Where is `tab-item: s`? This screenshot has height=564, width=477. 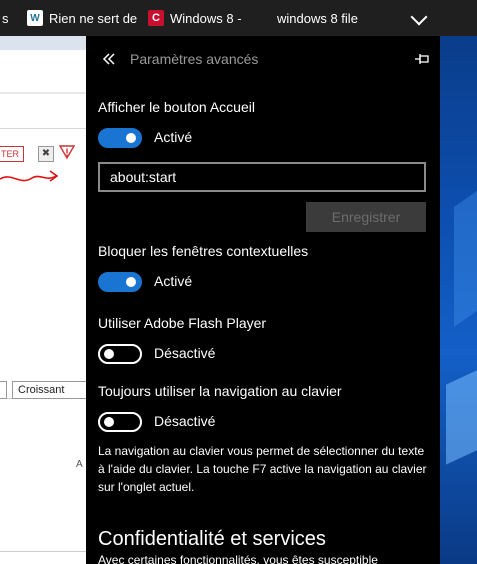
tab-item: s is located at coordinates (5, 18).